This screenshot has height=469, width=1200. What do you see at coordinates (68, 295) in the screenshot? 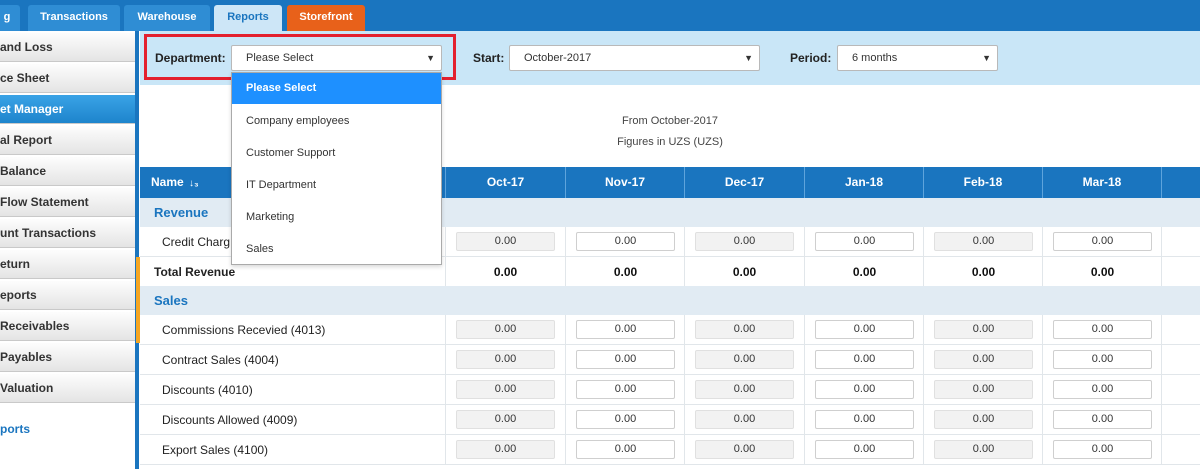
I see `sidebar-item-tax-reports: eports` at bounding box center [68, 295].